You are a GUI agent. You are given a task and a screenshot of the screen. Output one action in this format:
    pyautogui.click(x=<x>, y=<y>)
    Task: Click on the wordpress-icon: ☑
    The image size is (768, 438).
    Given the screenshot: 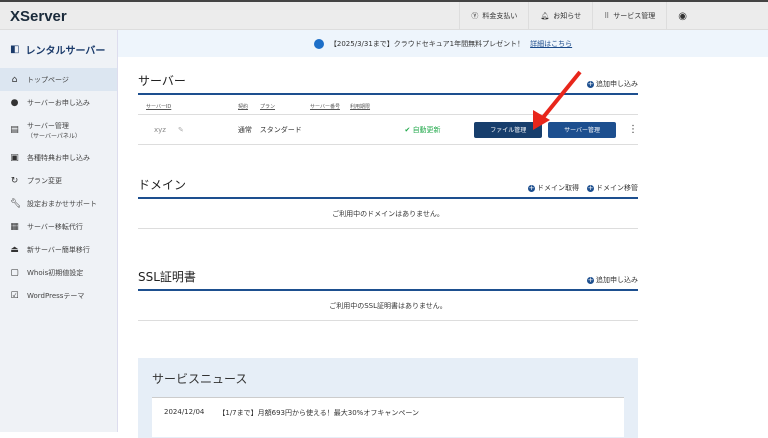 What is the action you would take?
    pyautogui.click(x=14, y=295)
    